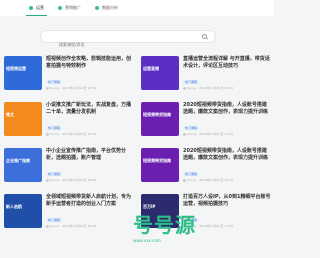 This screenshot has height=258, width=320. Describe the element at coordinates (10, 114) in the screenshot. I see `thumbnail-caption: 推文` at that location.